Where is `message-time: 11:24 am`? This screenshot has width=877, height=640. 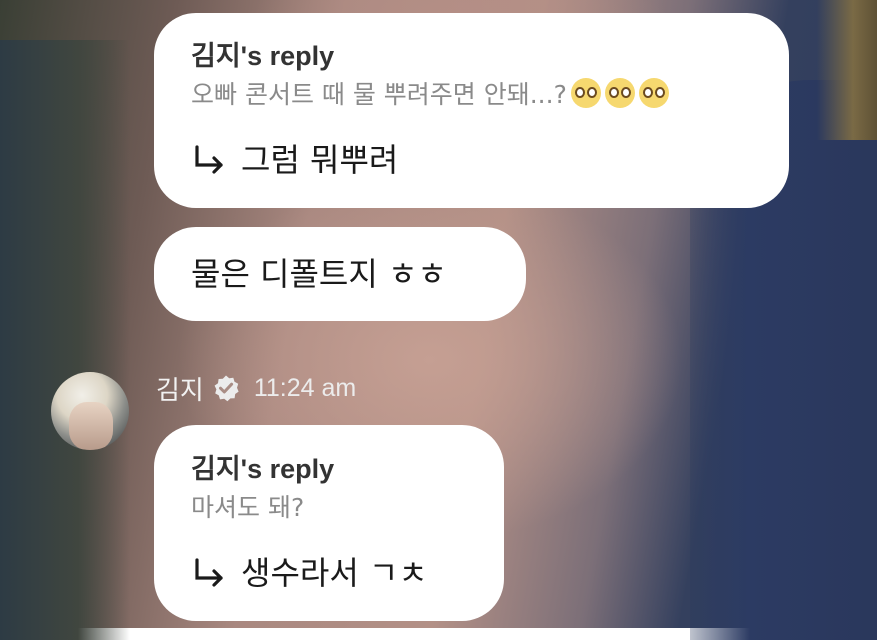
message-time: 11:24 am is located at coordinates (305, 387).